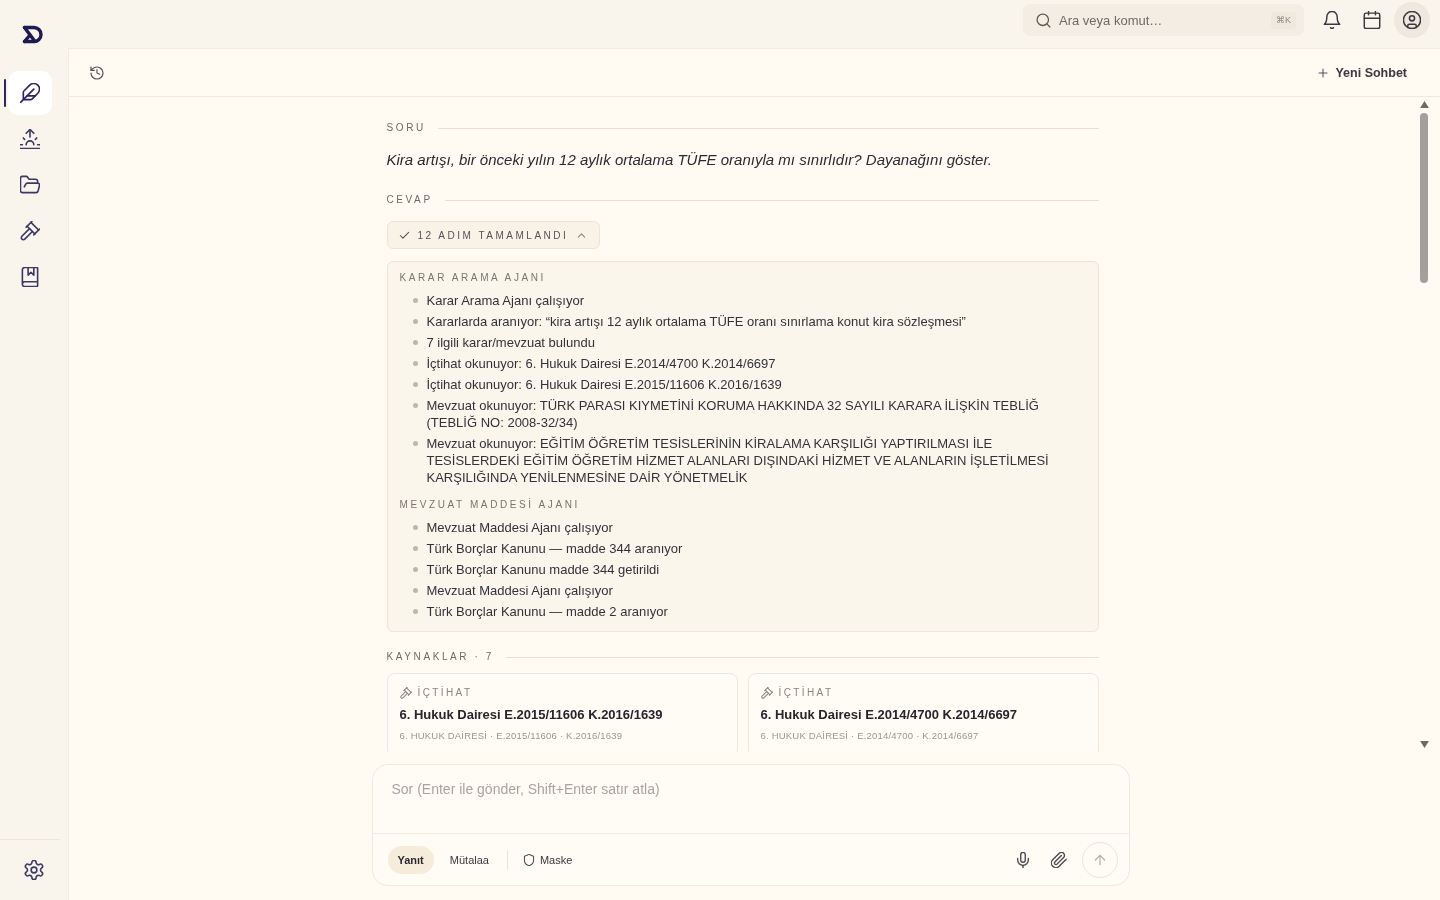 The height and width of the screenshot is (900, 1440). Describe the element at coordinates (547, 611) in the screenshot. I see `step-text: Türk Borçlar Kanunu — madde 2 aranıyor` at that location.